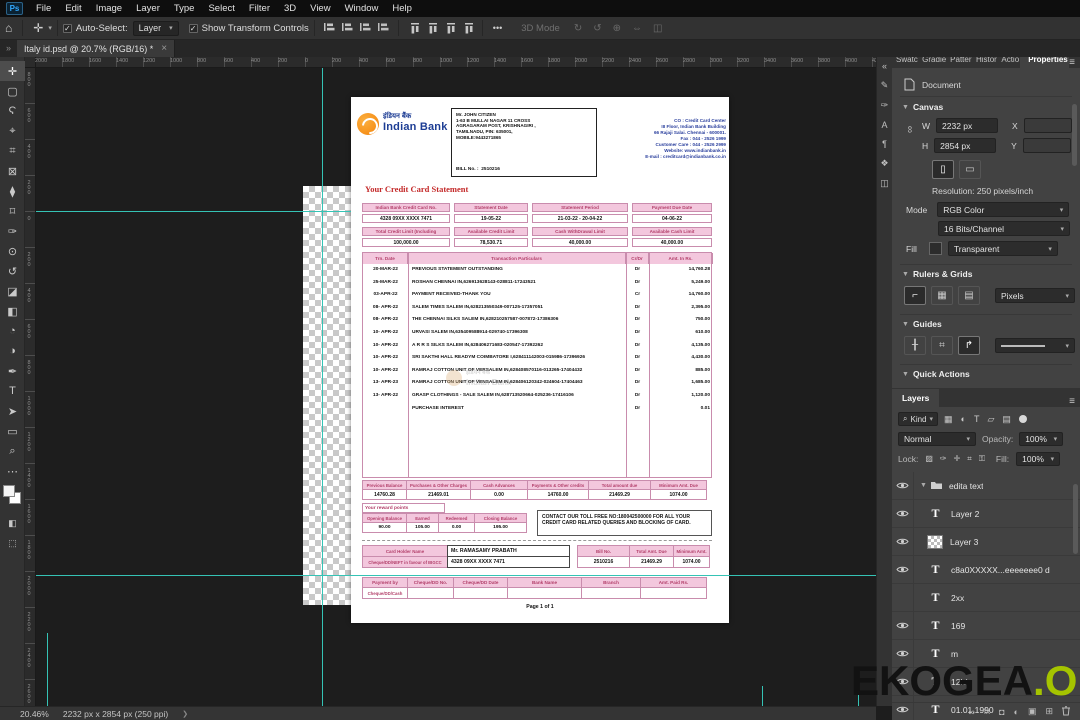 The height and width of the screenshot is (720, 1080). I want to click on new-group-icon: ▣, so click(1032, 711).